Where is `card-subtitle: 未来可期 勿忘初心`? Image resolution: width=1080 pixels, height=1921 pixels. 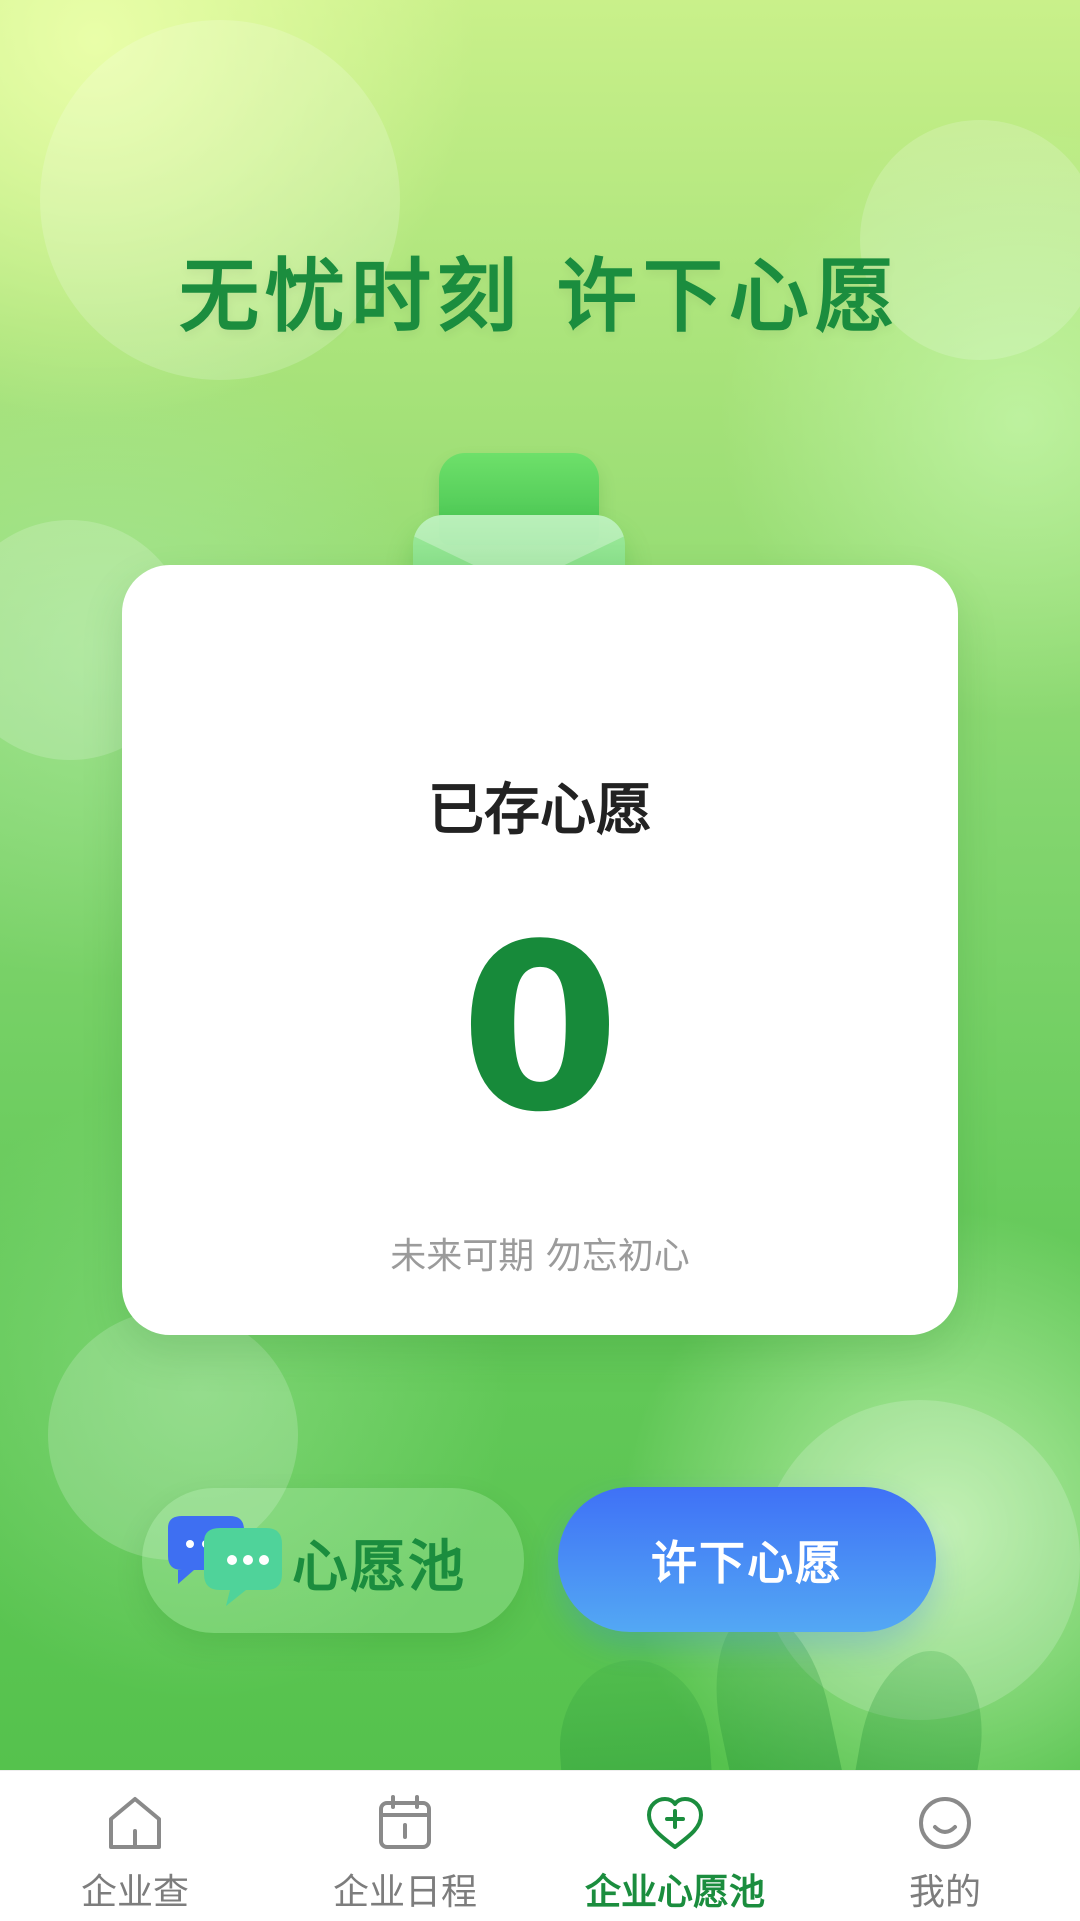
card-subtitle: 未来可期 勿忘初心 is located at coordinates (540, 1256).